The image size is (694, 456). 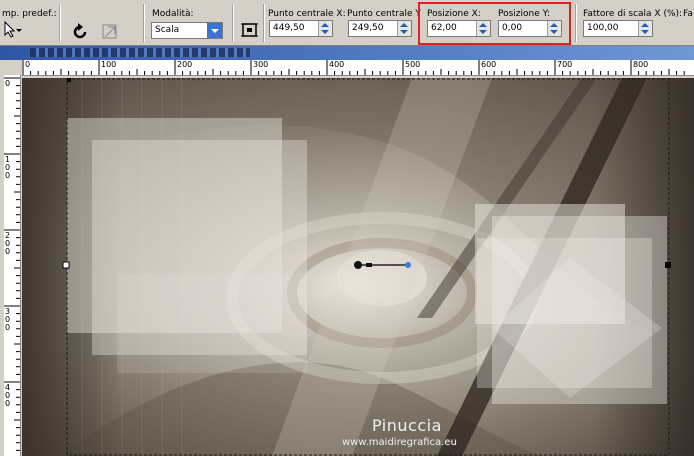 What do you see at coordinates (688, 14) in the screenshot?
I see `truncated-label: Fa` at bounding box center [688, 14].